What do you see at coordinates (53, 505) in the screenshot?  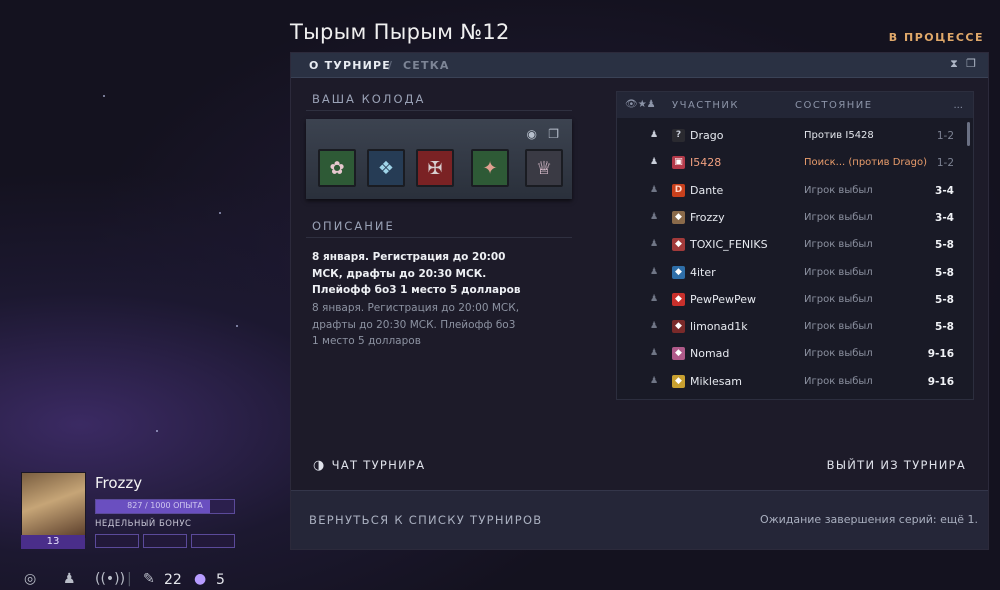 I see `avatar` at bounding box center [53, 505].